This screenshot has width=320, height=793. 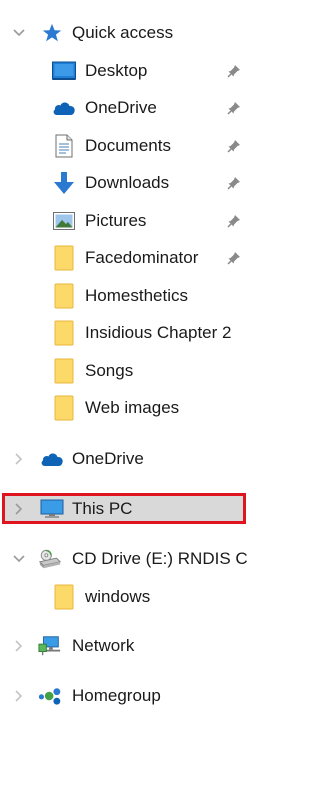 I want to click on nav-item-label: Desktop, so click(x=116, y=70).